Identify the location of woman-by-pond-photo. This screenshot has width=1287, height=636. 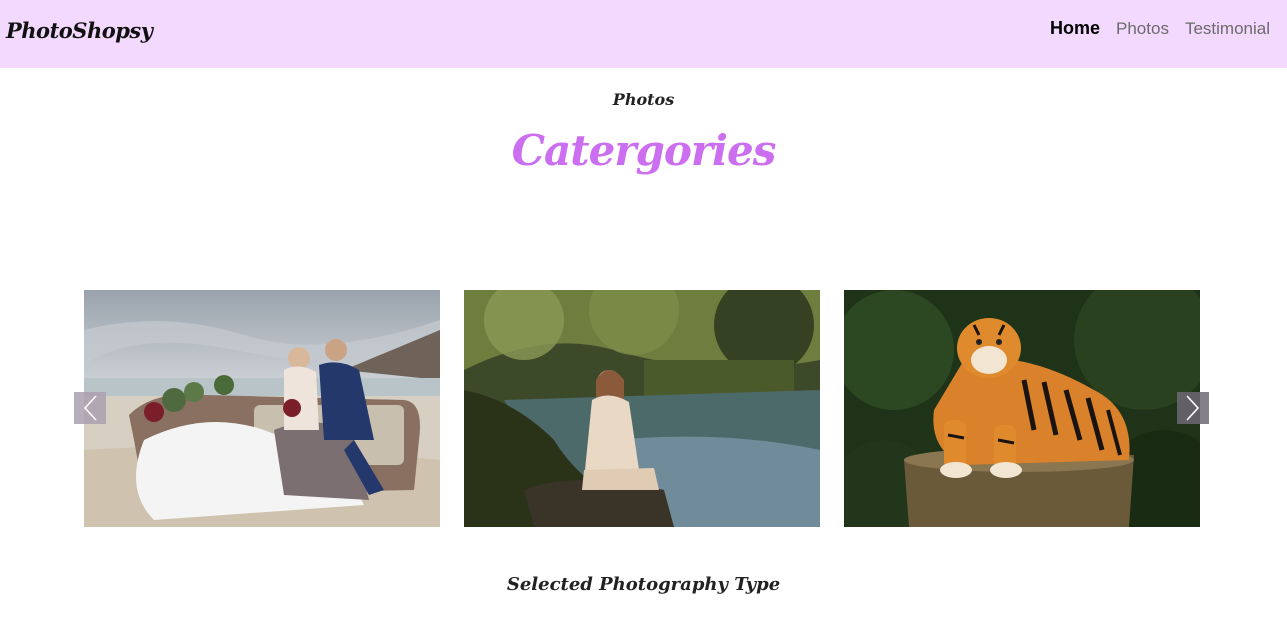
(642, 408).